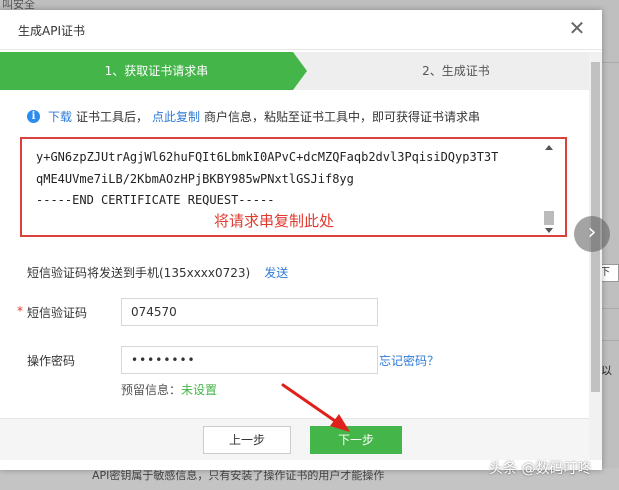  Describe the element at coordinates (57, 313) in the screenshot. I see `sms-code-label: 短信验证码` at that location.